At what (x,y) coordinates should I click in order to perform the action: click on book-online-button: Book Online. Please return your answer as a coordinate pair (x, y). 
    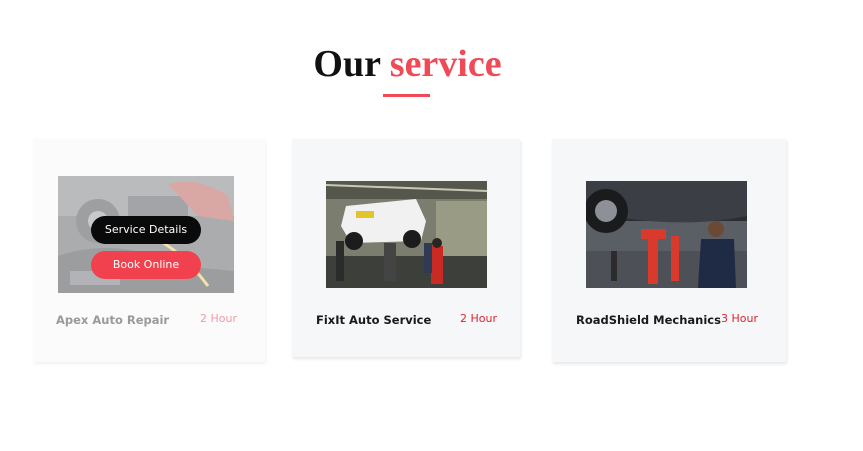
    Looking at the image, I should click on (146, 265).